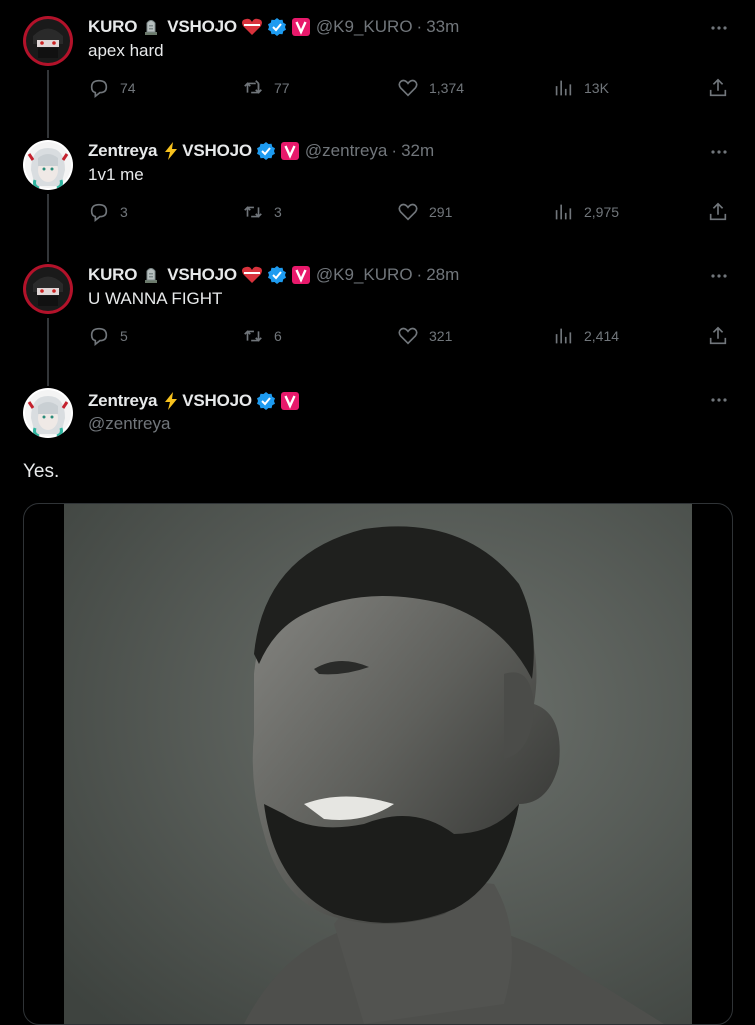 This screenshot has width=755, height=1025. What do you see at coordinates (602, 212) in the screenshot?
I see `views-count: 2,975` at bounding box center [602, 212].